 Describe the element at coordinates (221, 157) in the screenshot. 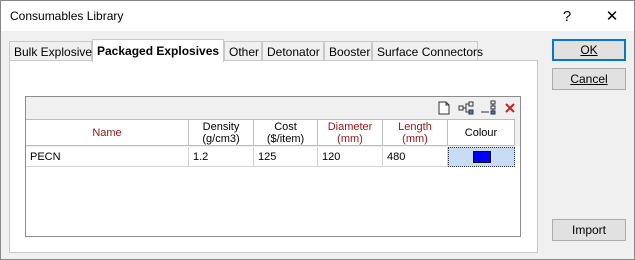

I see `cell-density: 1.2` at that location.